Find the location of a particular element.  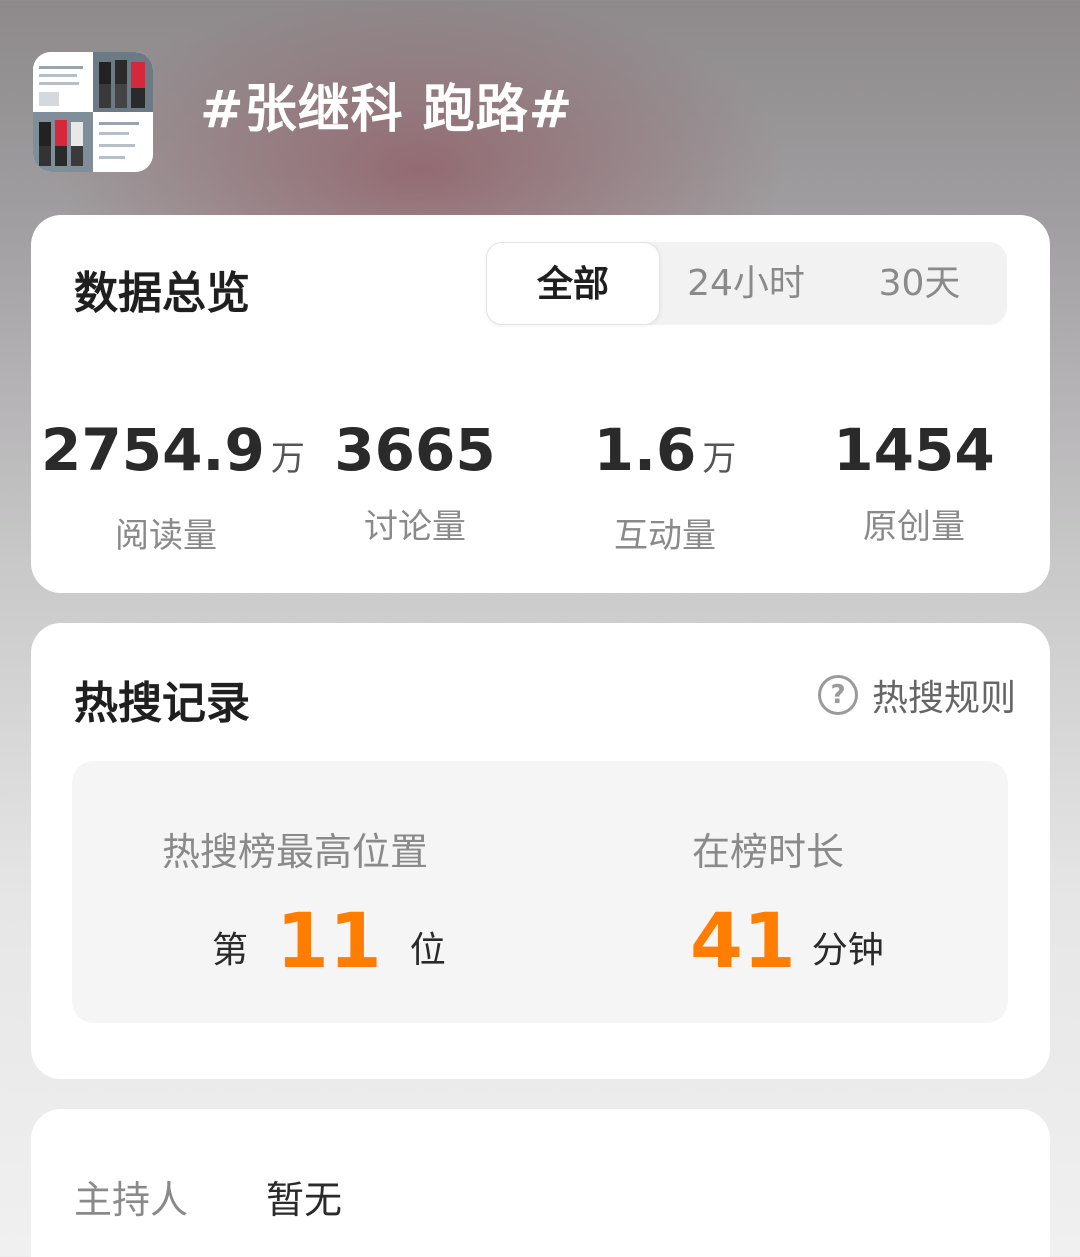

stat-interactions-value: 1.6 万 is located at coordinates (665, 450).